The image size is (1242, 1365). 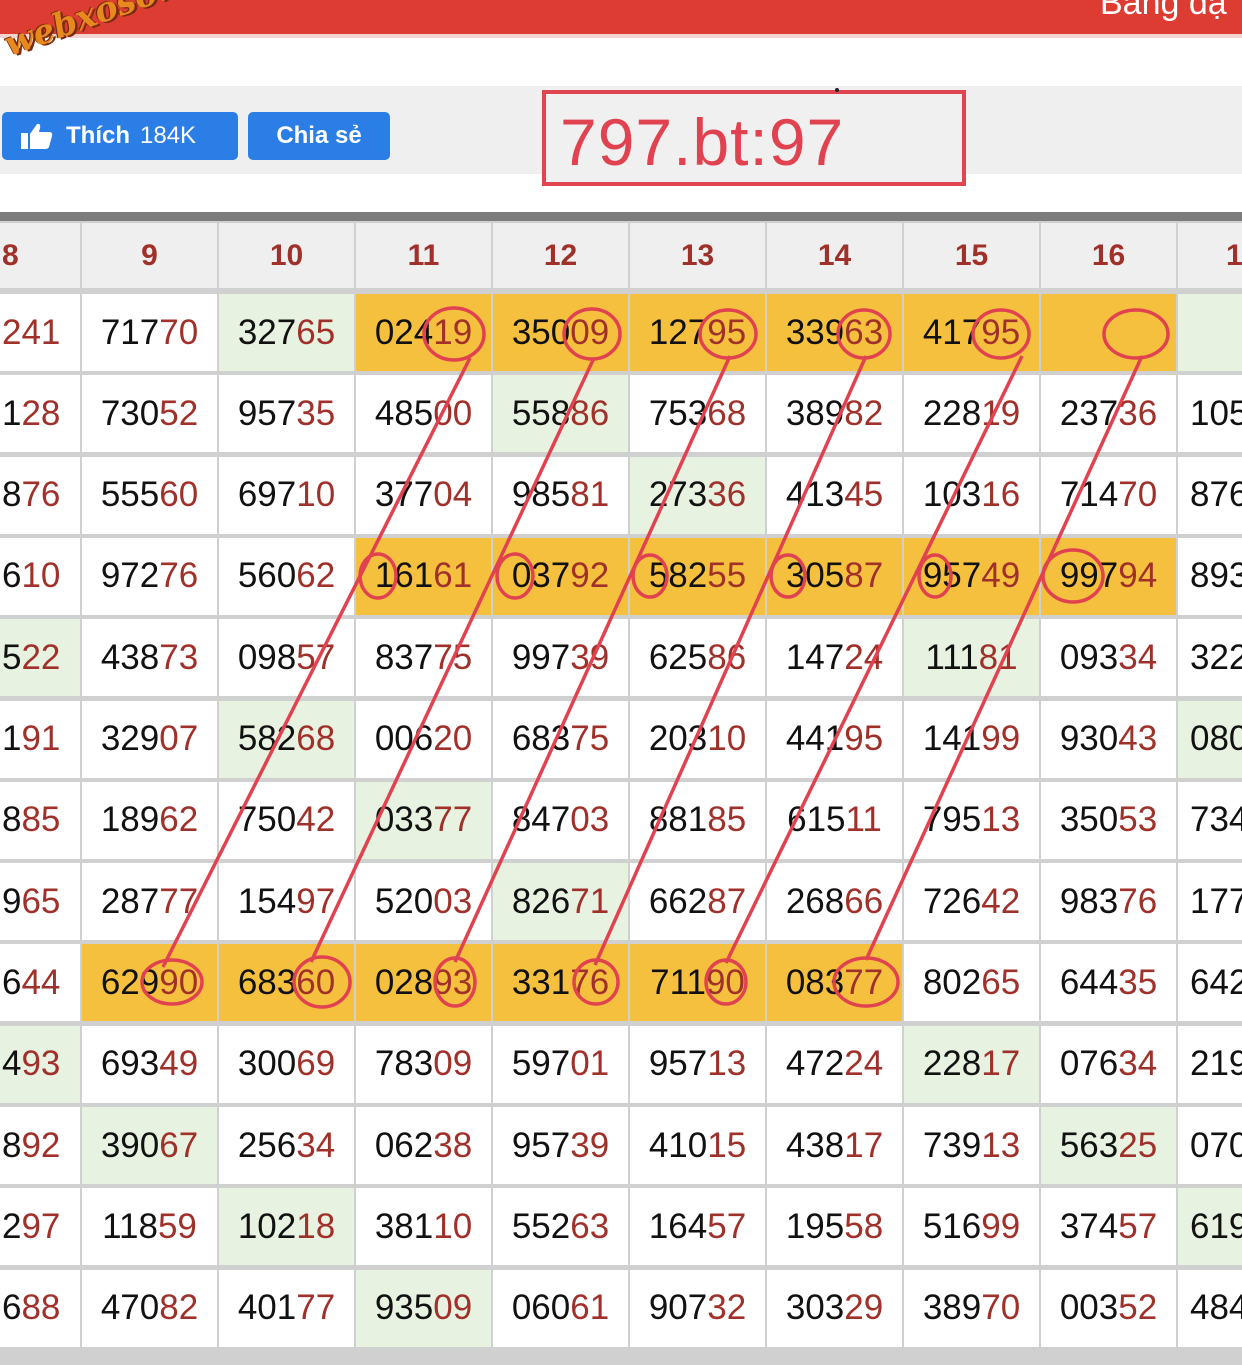 What do you see at coordinates (120, 136) in the screenshot?
I see `like-button: Thích 184K` at bounding box center [120, 136].